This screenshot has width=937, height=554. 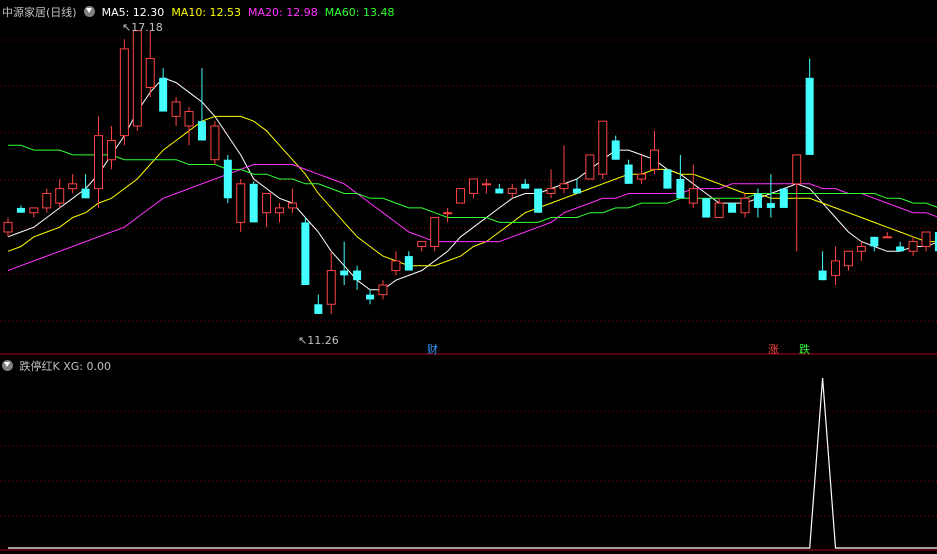 I want to click on event-marker-limit-down: 跌, so click(x=804, y=349).